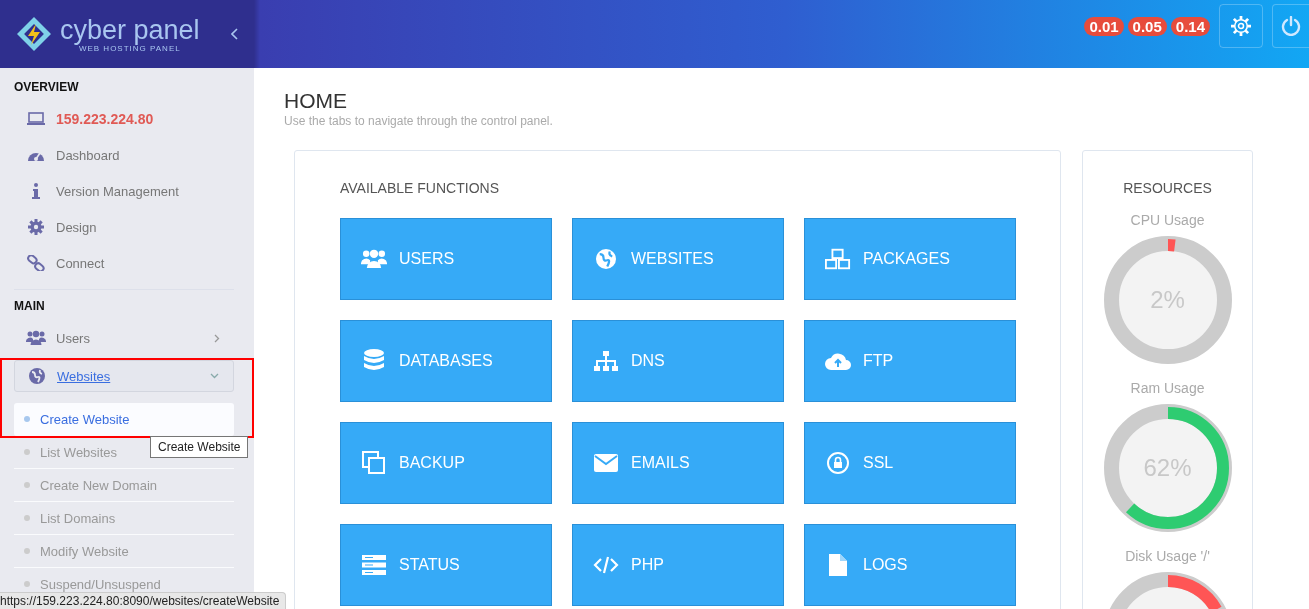 The width and height of the screenshot is (1309, 609). I want to click on function-tile: WEBSITES, so click(678, 259).